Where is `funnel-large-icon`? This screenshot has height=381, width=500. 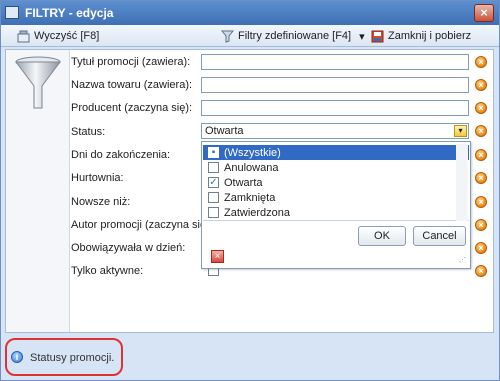
funnel-large-icon is located at coordinates (38, 82).